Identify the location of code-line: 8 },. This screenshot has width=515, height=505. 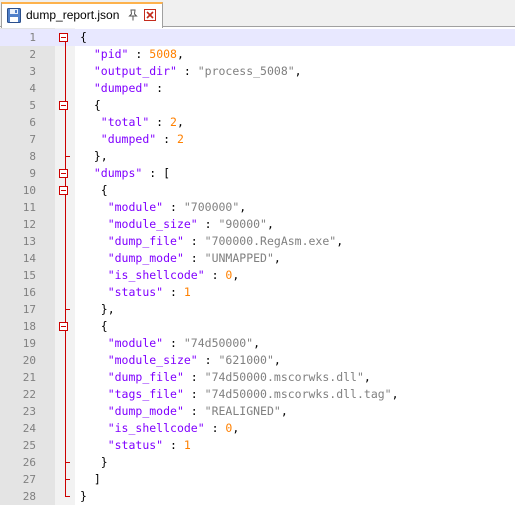
(257, 156).